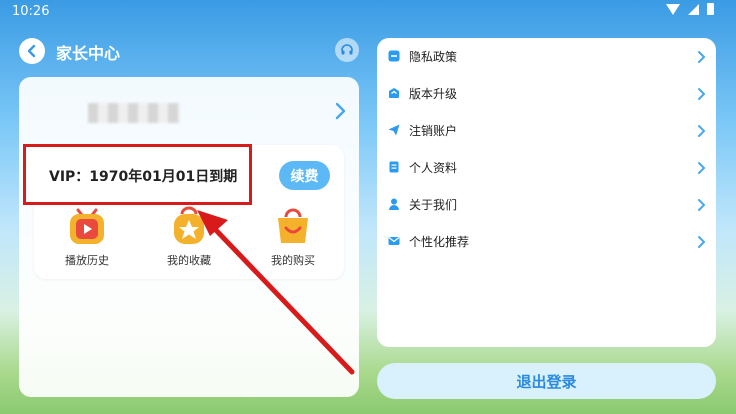  What do you see at coordinates (276, 292) in the screenshot?
I see `annotation-arrow` at bounding box center [276, 292].